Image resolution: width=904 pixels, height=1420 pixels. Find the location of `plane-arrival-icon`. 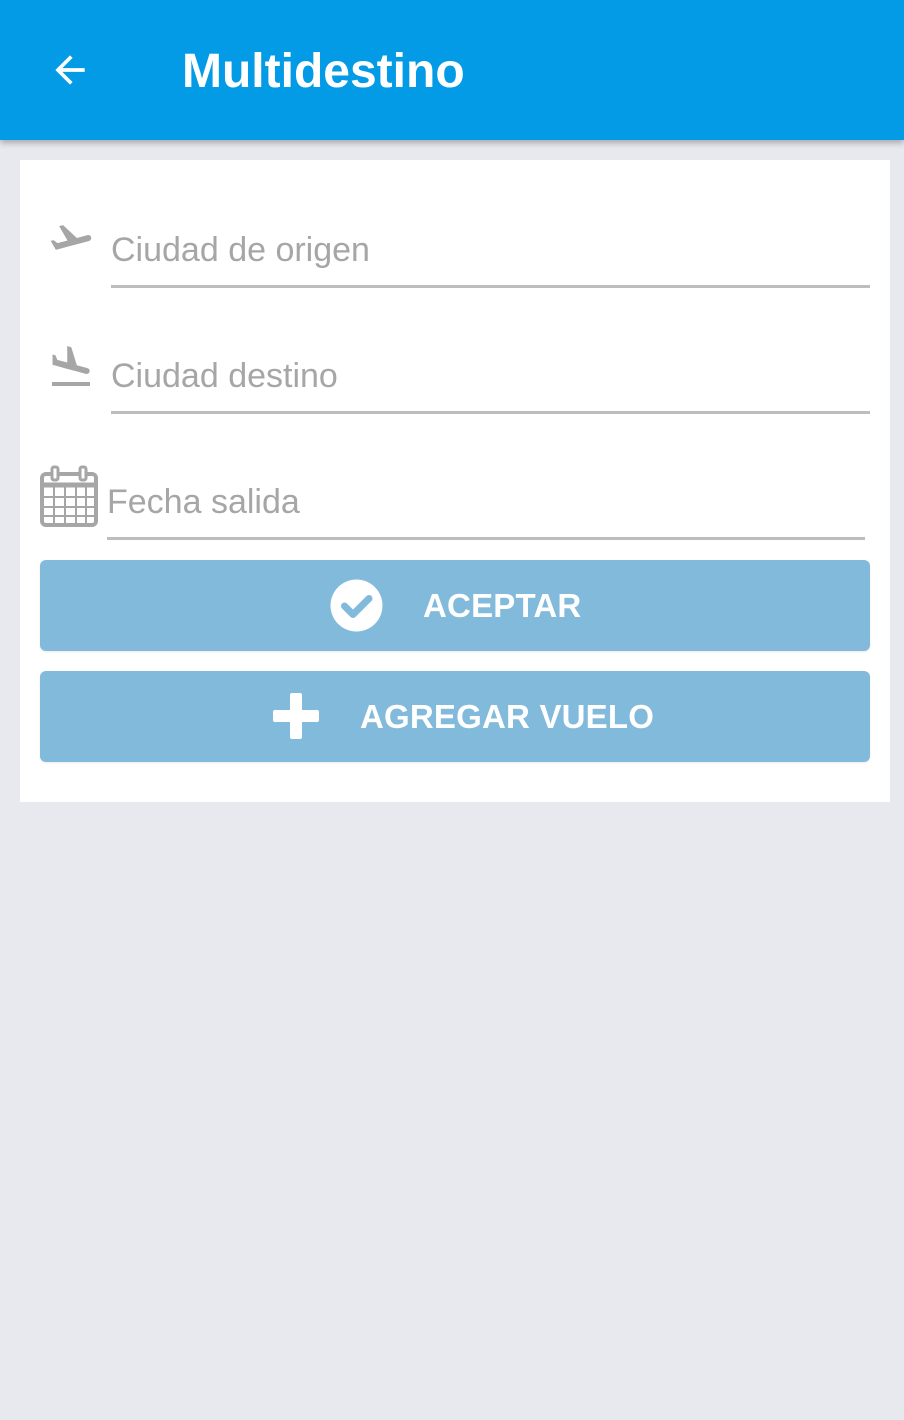

plane-arrival-icon is located at coordinates (71, 366).